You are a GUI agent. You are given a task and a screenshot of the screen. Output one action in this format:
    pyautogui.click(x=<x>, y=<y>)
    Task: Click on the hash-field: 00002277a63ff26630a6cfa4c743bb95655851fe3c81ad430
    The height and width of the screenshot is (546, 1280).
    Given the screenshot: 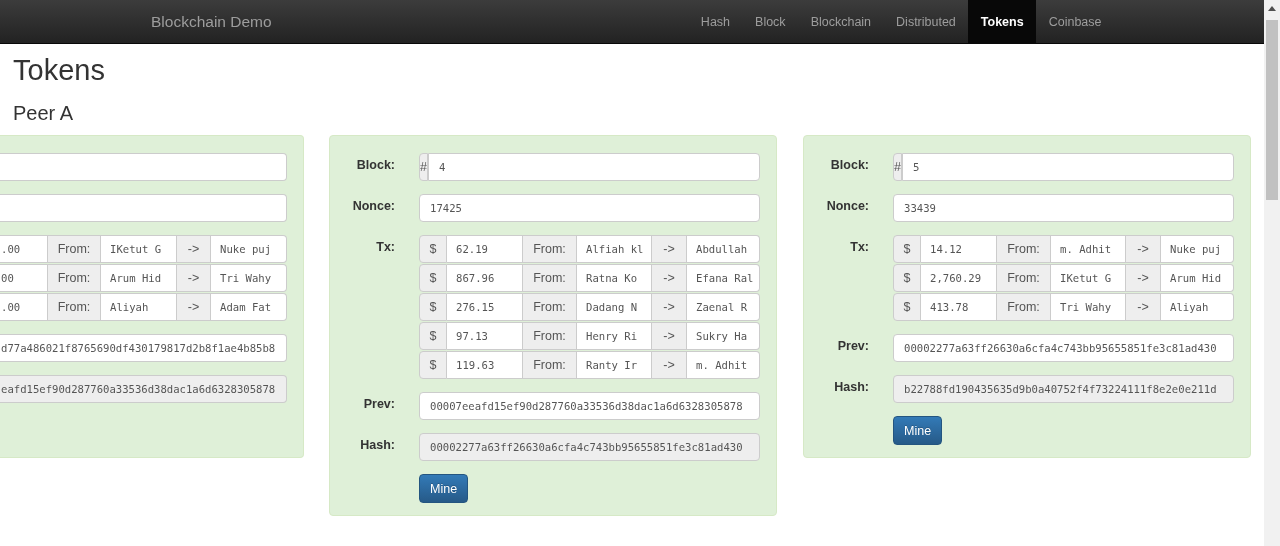 What is the action you would take?
    pyautogui.click(x=589, y=447)
    